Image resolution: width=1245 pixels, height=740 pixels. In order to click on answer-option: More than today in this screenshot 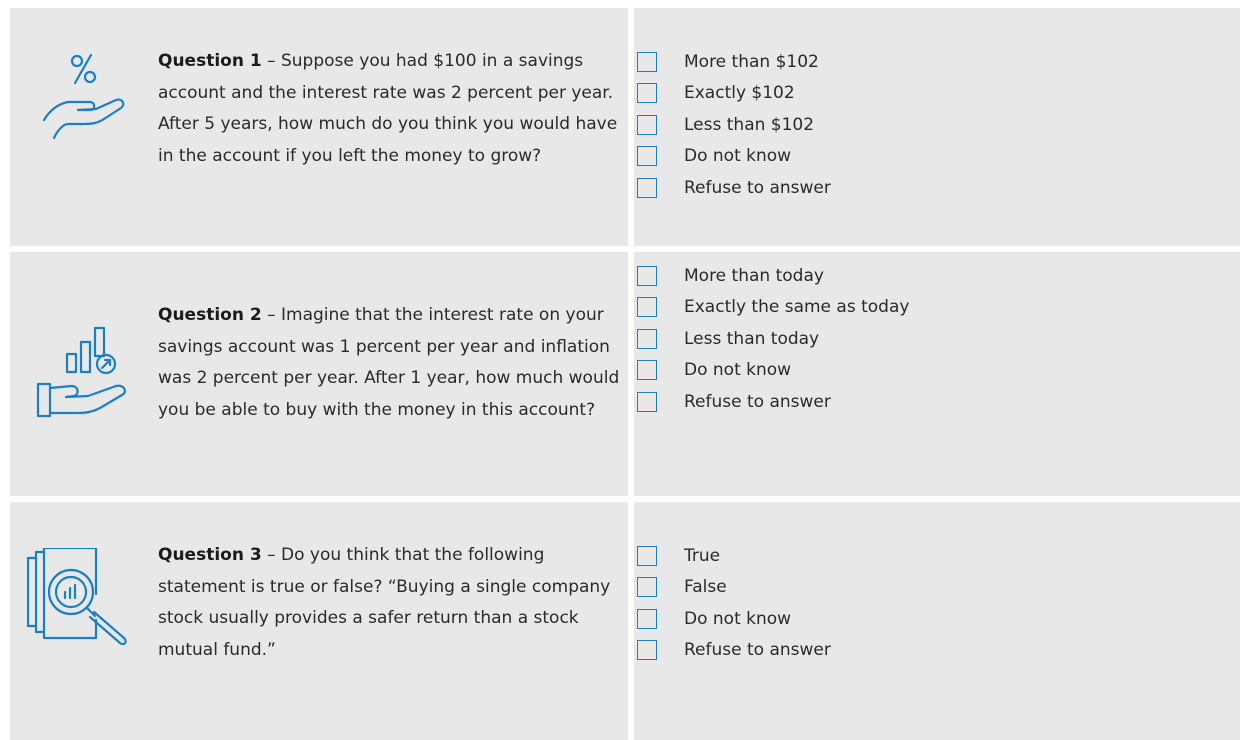, I will do `click(773, 276)`.